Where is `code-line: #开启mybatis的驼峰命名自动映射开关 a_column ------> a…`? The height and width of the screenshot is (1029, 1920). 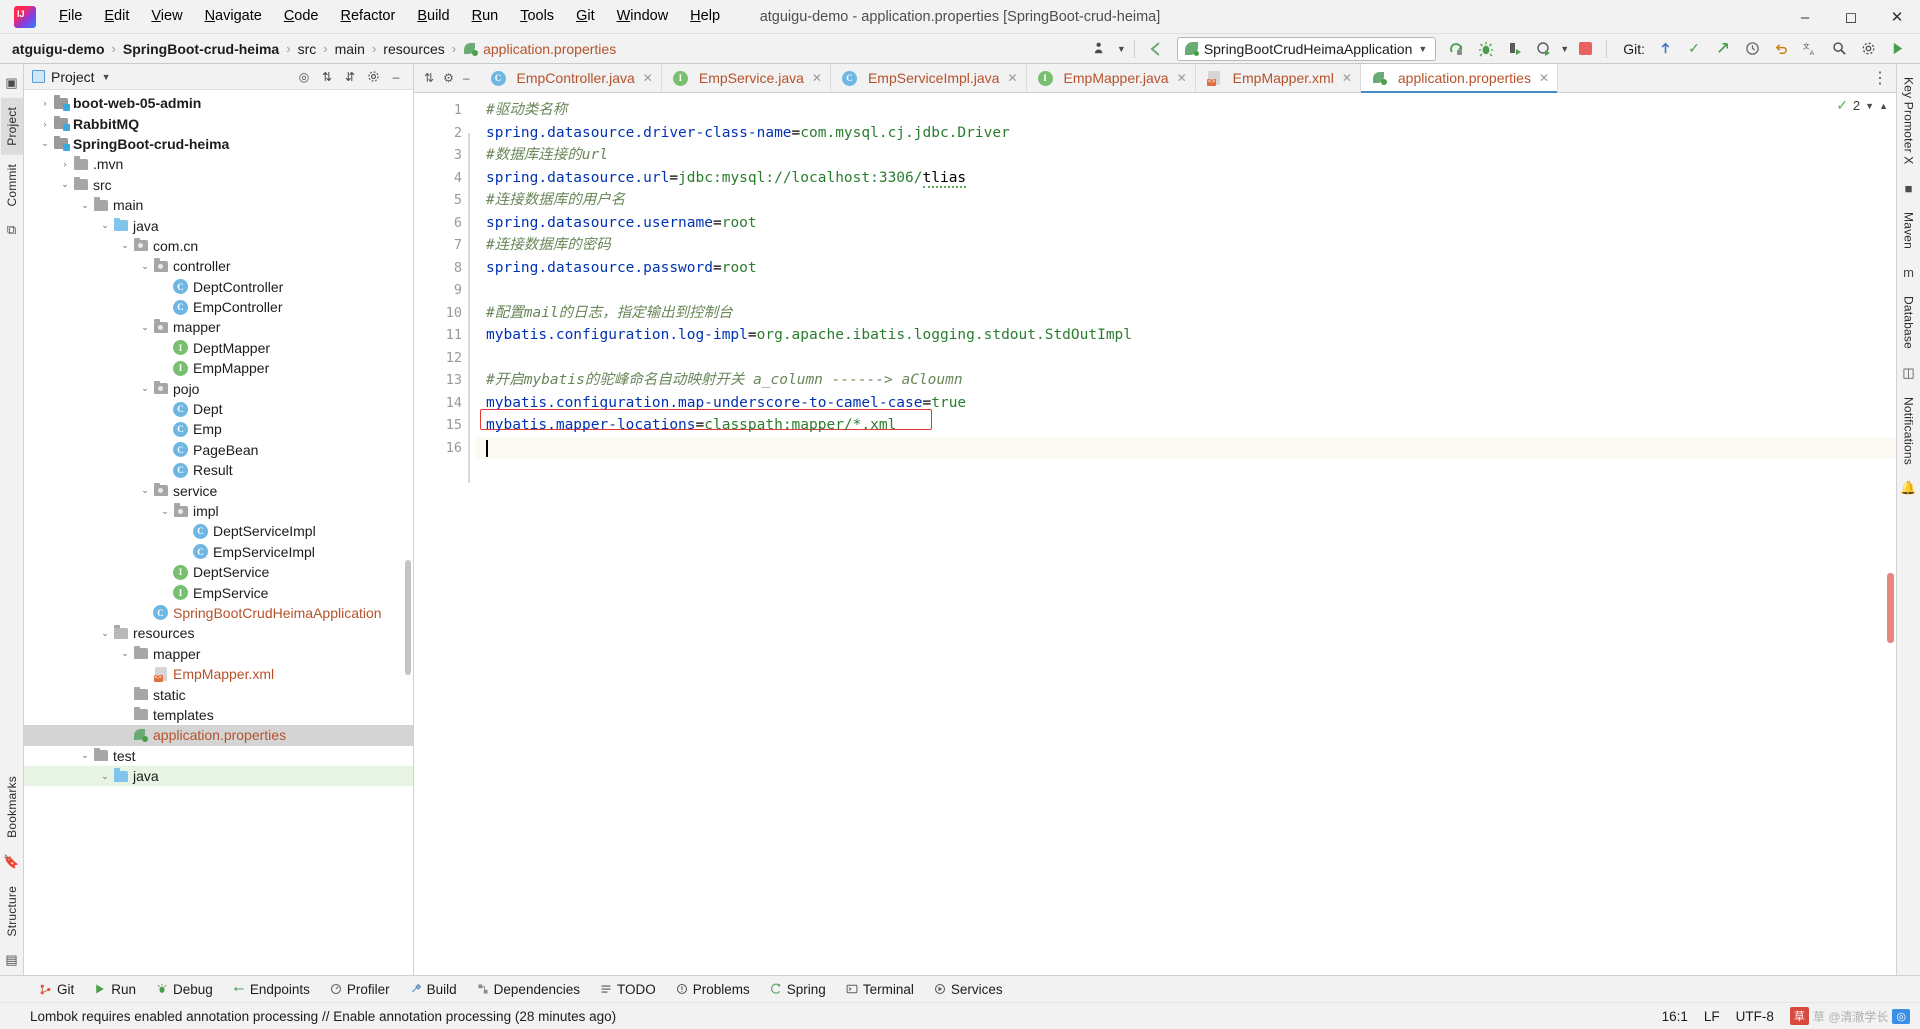 code-line: #开启mybatis的驼峰命名自动映射开关 a_column ------> a… is located at coordinates (1186, 380).